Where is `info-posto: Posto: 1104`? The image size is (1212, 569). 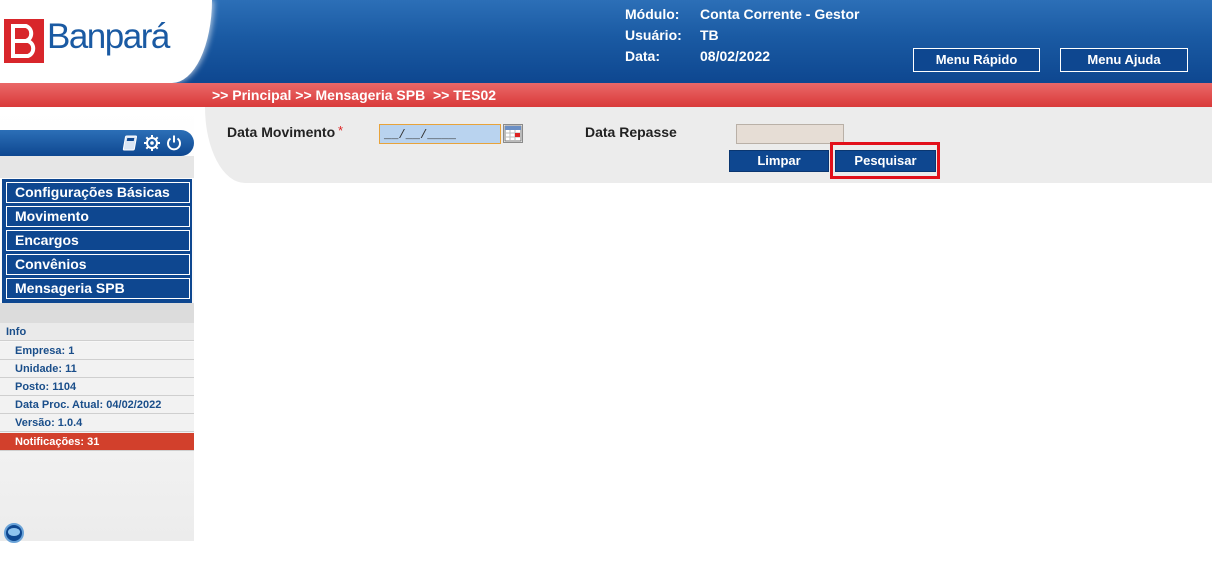 info-posto: Posto: 1104 is located at coordinates (97, 387).